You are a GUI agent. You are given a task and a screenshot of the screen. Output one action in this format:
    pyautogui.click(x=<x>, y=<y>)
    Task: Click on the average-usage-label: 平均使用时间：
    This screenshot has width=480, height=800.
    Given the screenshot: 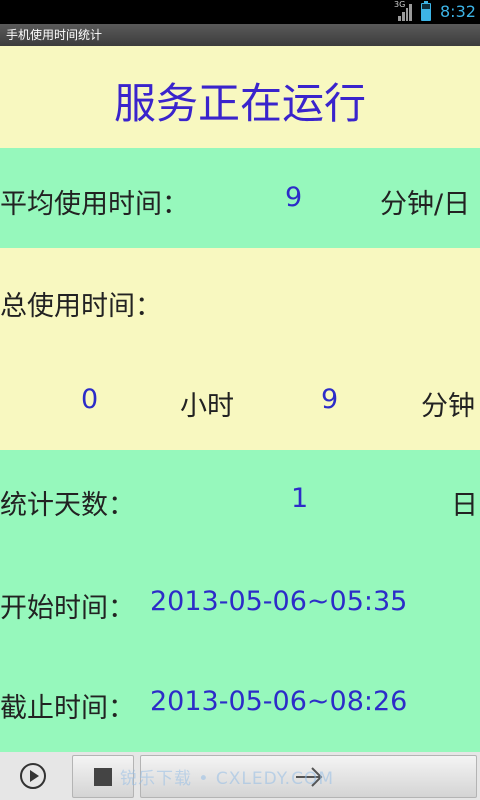 What is the action you would take?
    pyautogui.click(x=94, y=204)
    